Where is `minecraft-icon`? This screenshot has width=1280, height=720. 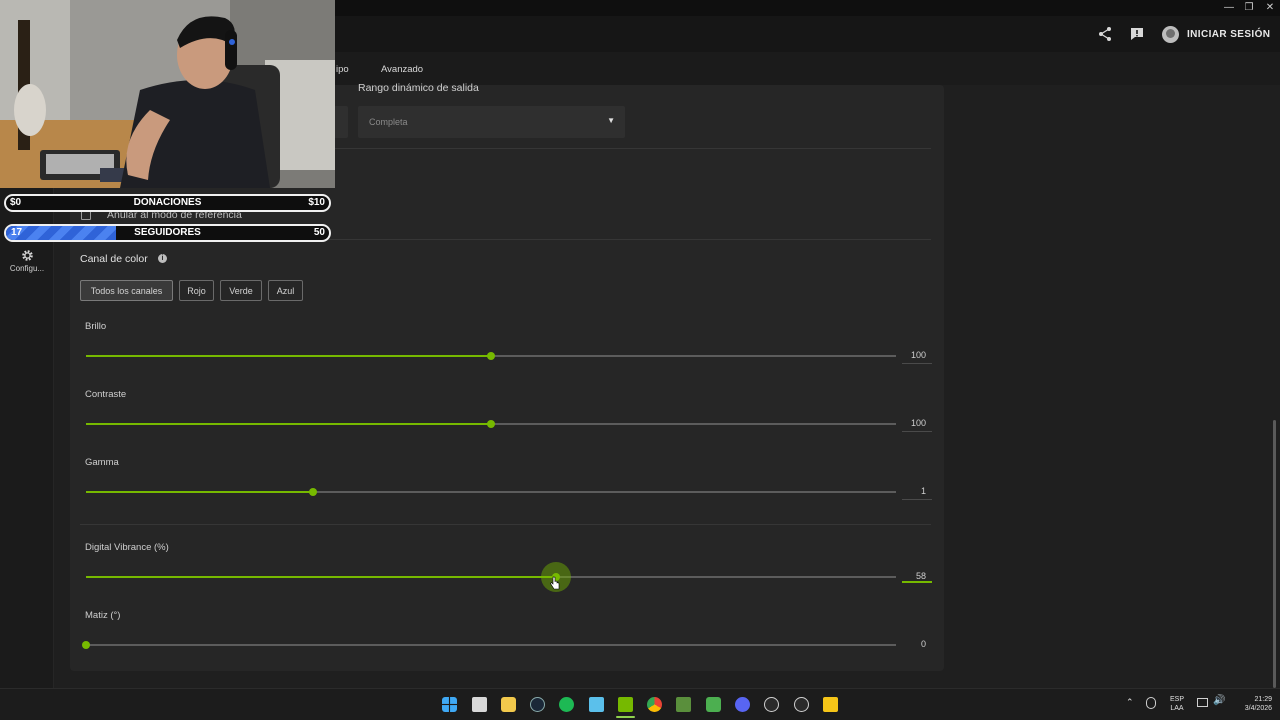
minecraft-icon is located at coordinates (713, 704).